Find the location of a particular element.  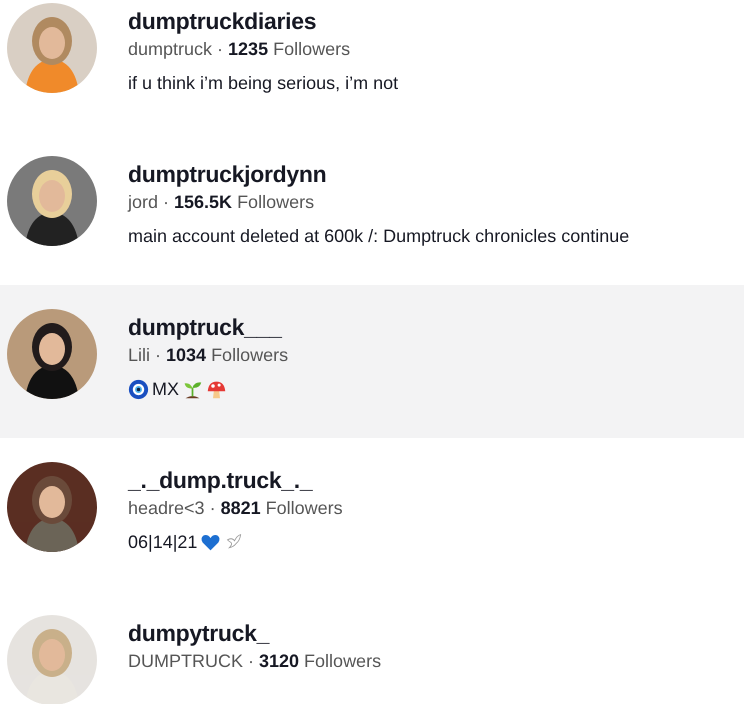

username: dumptruckdiaries is located at coordinates (263, 21).